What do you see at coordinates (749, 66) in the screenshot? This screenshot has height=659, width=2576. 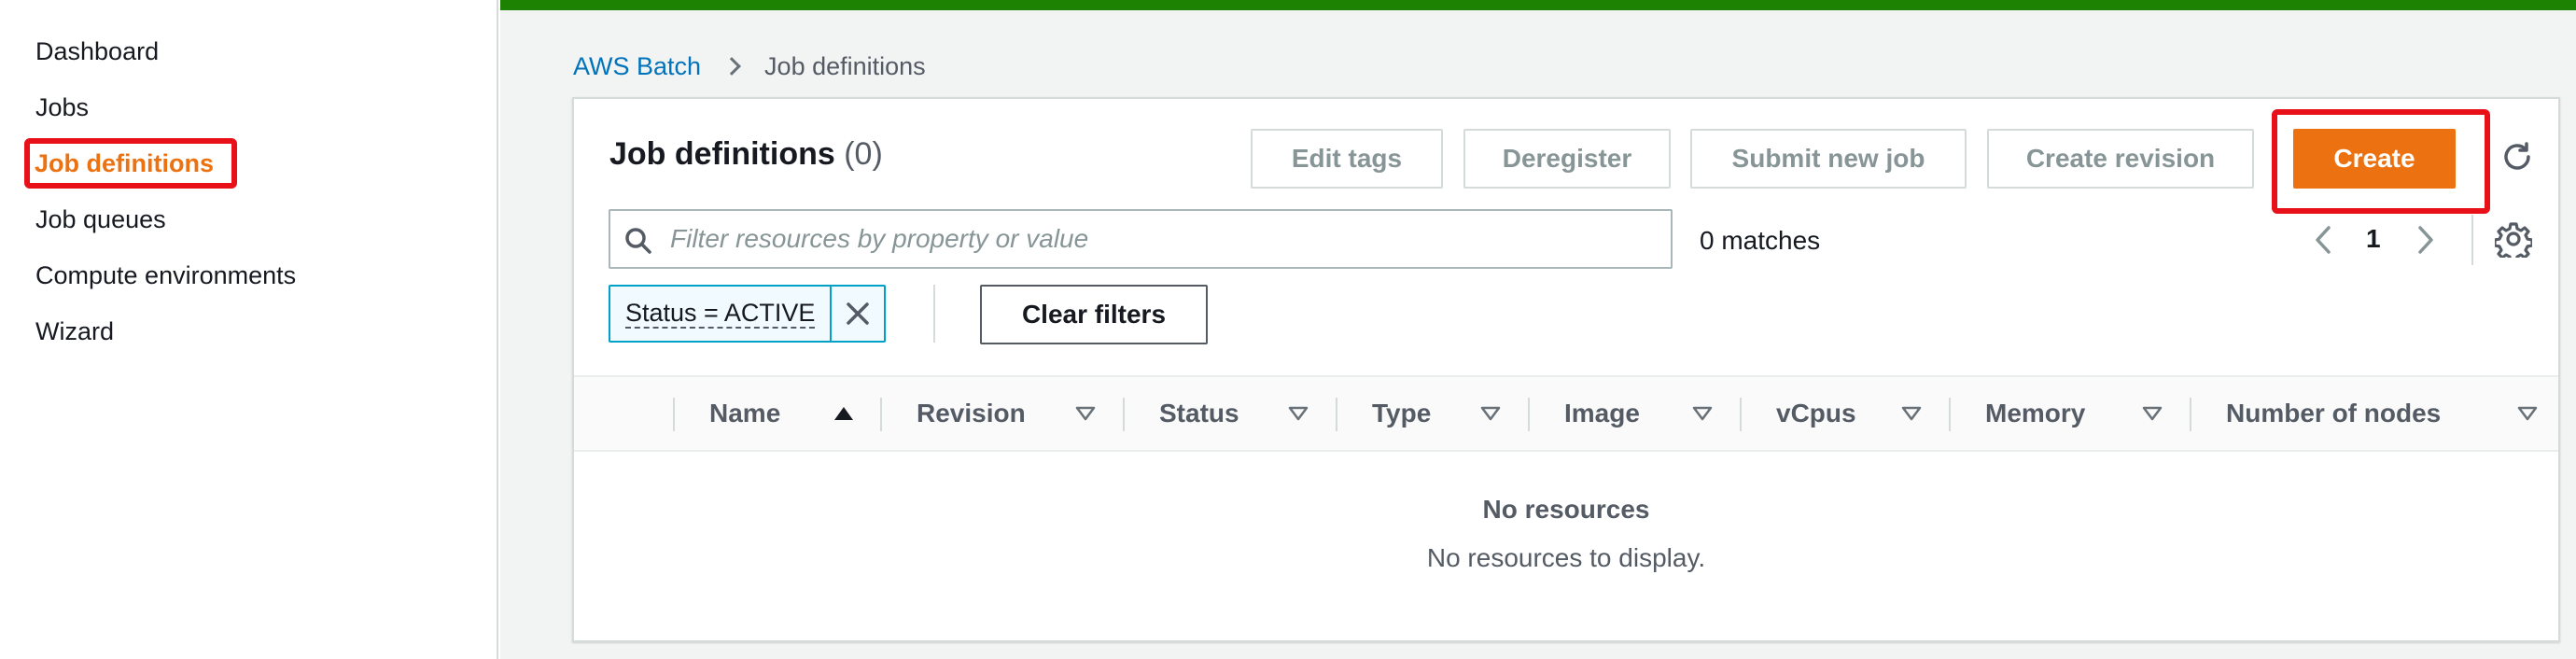 I see `breadcrumb: AWS Batch Job definitions` at bounding box center [749, 66].